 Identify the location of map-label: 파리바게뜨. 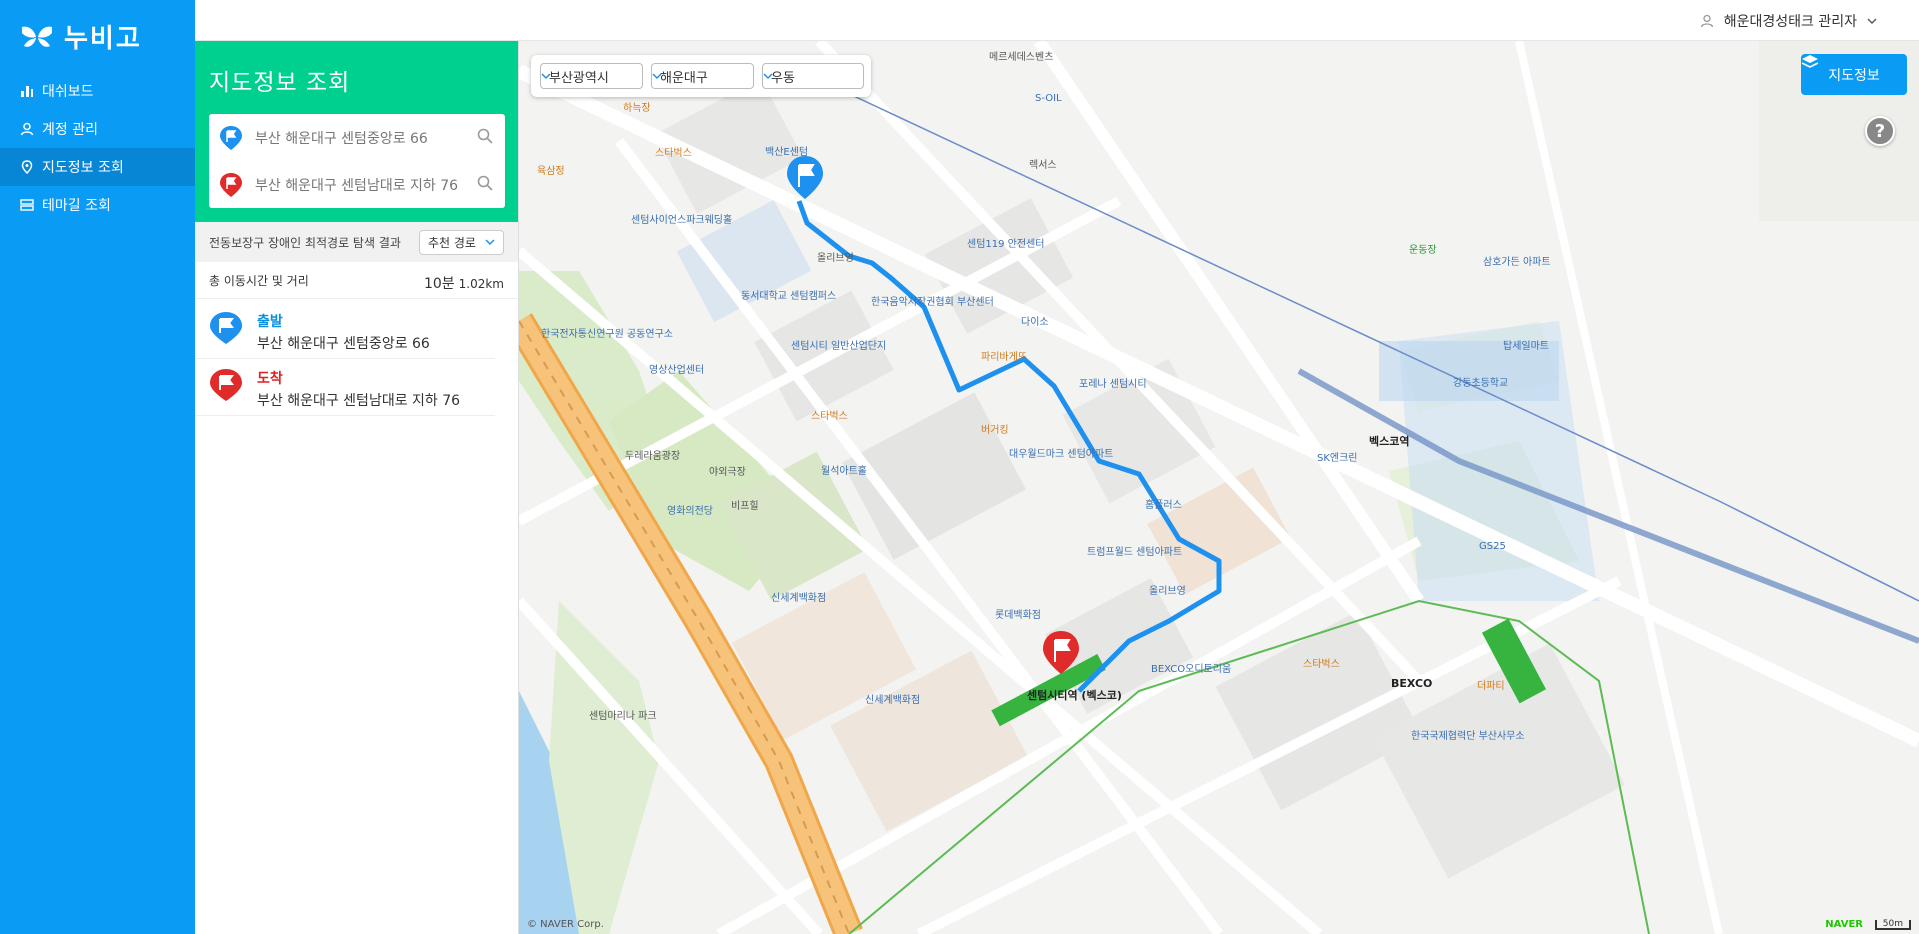
(1004, 357).